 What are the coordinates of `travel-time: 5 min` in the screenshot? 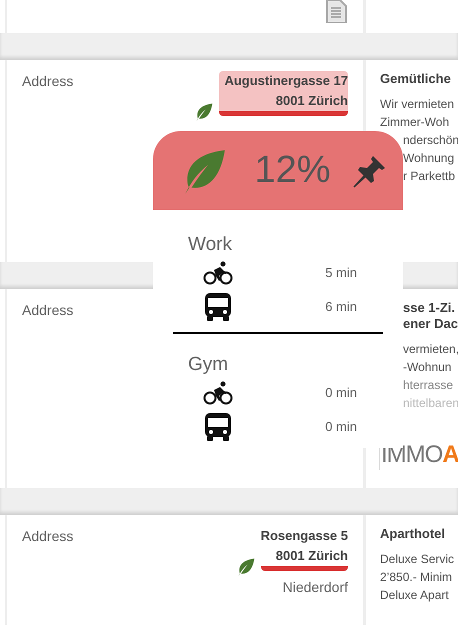 It's located at (341, 273).